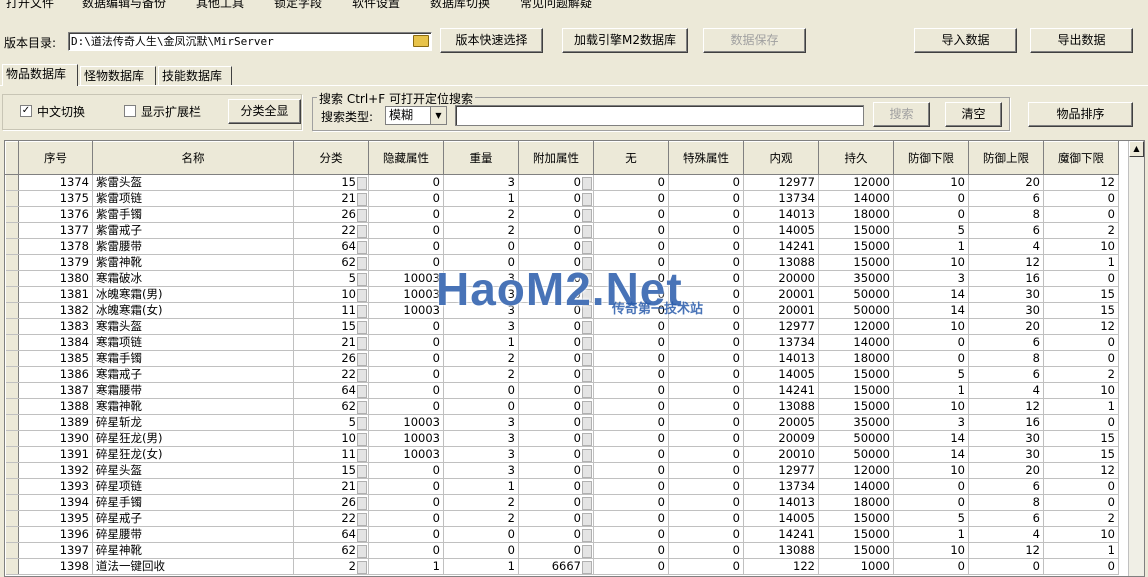 This screenshot has height=577, width=1148. I want to click on version-dir-field: D:\道法传奇人生\金凤沉默\MirServer, so click(250, 41).